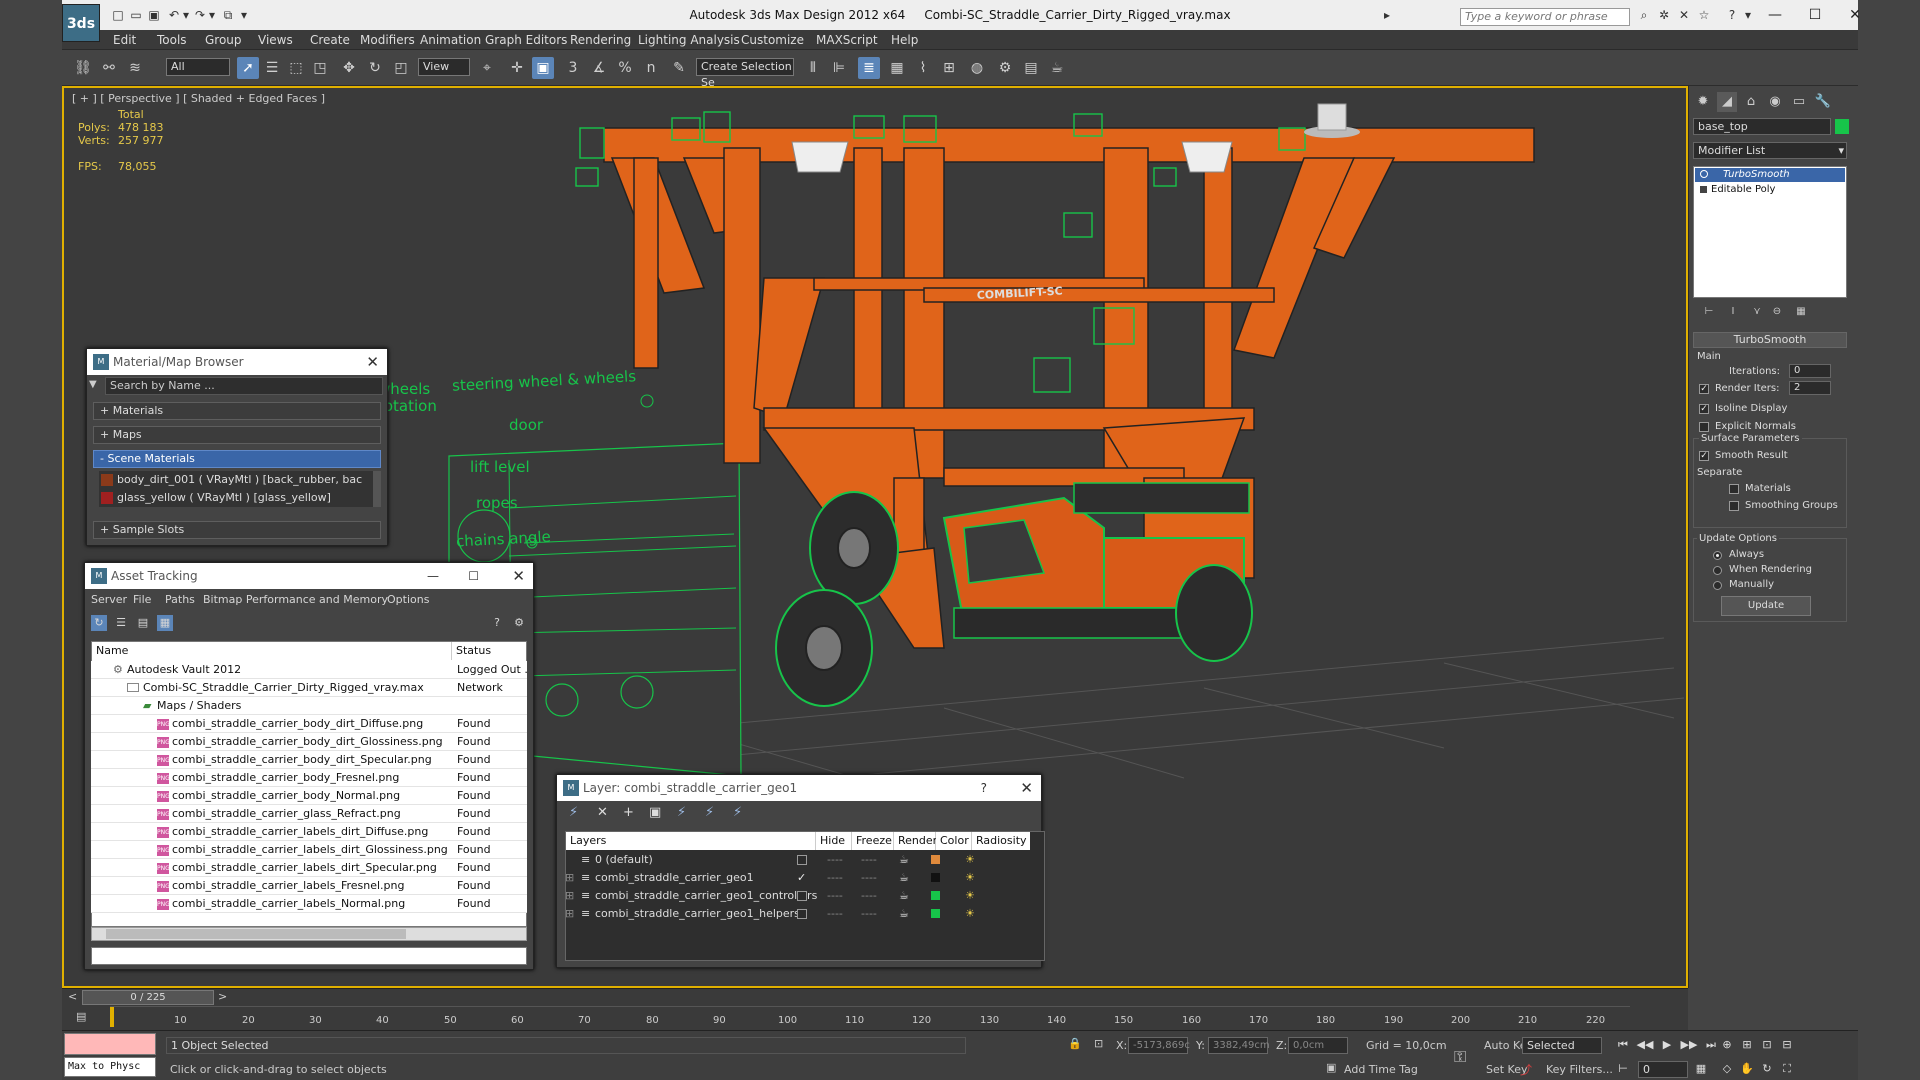 The height and width of the screenshot is (1080, 1920). I want to click on communication-icon: ✕, so click(1684, 15).